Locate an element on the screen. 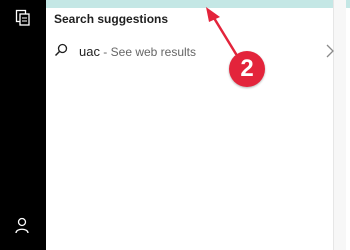  annotation-arrow is located at coordinates (222, 31).